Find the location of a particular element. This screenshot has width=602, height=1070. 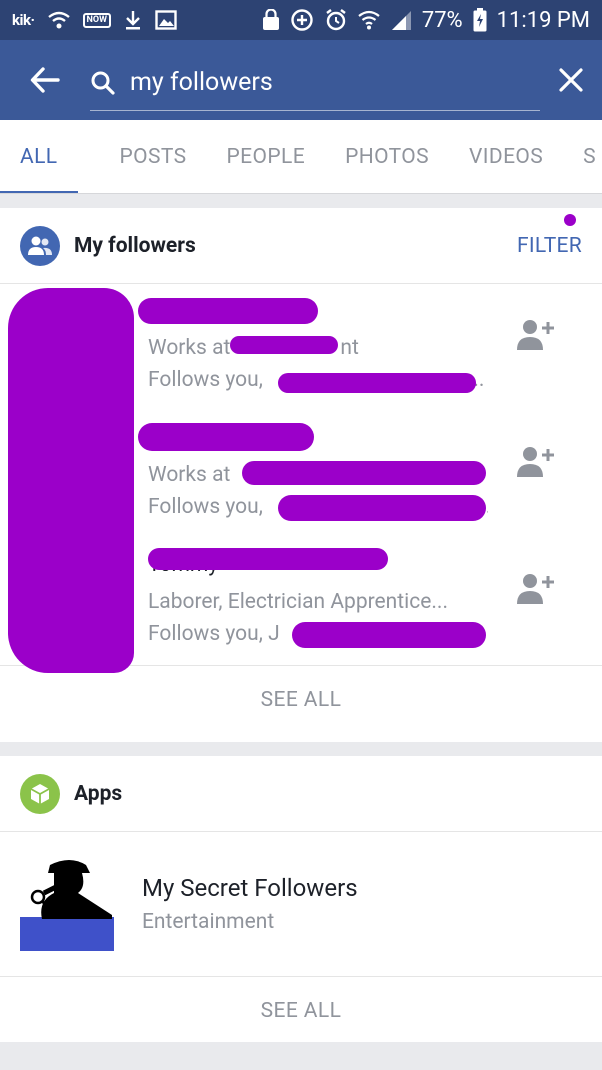

wifi-icon is located at coordinates (369, 20).